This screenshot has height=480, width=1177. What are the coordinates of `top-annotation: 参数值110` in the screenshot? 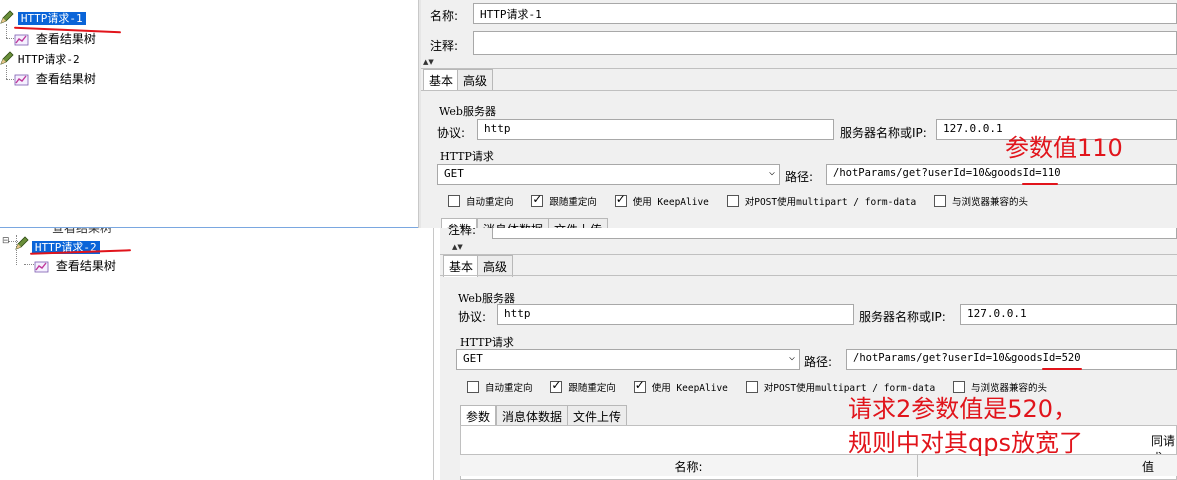 It's located at (1064, 148).